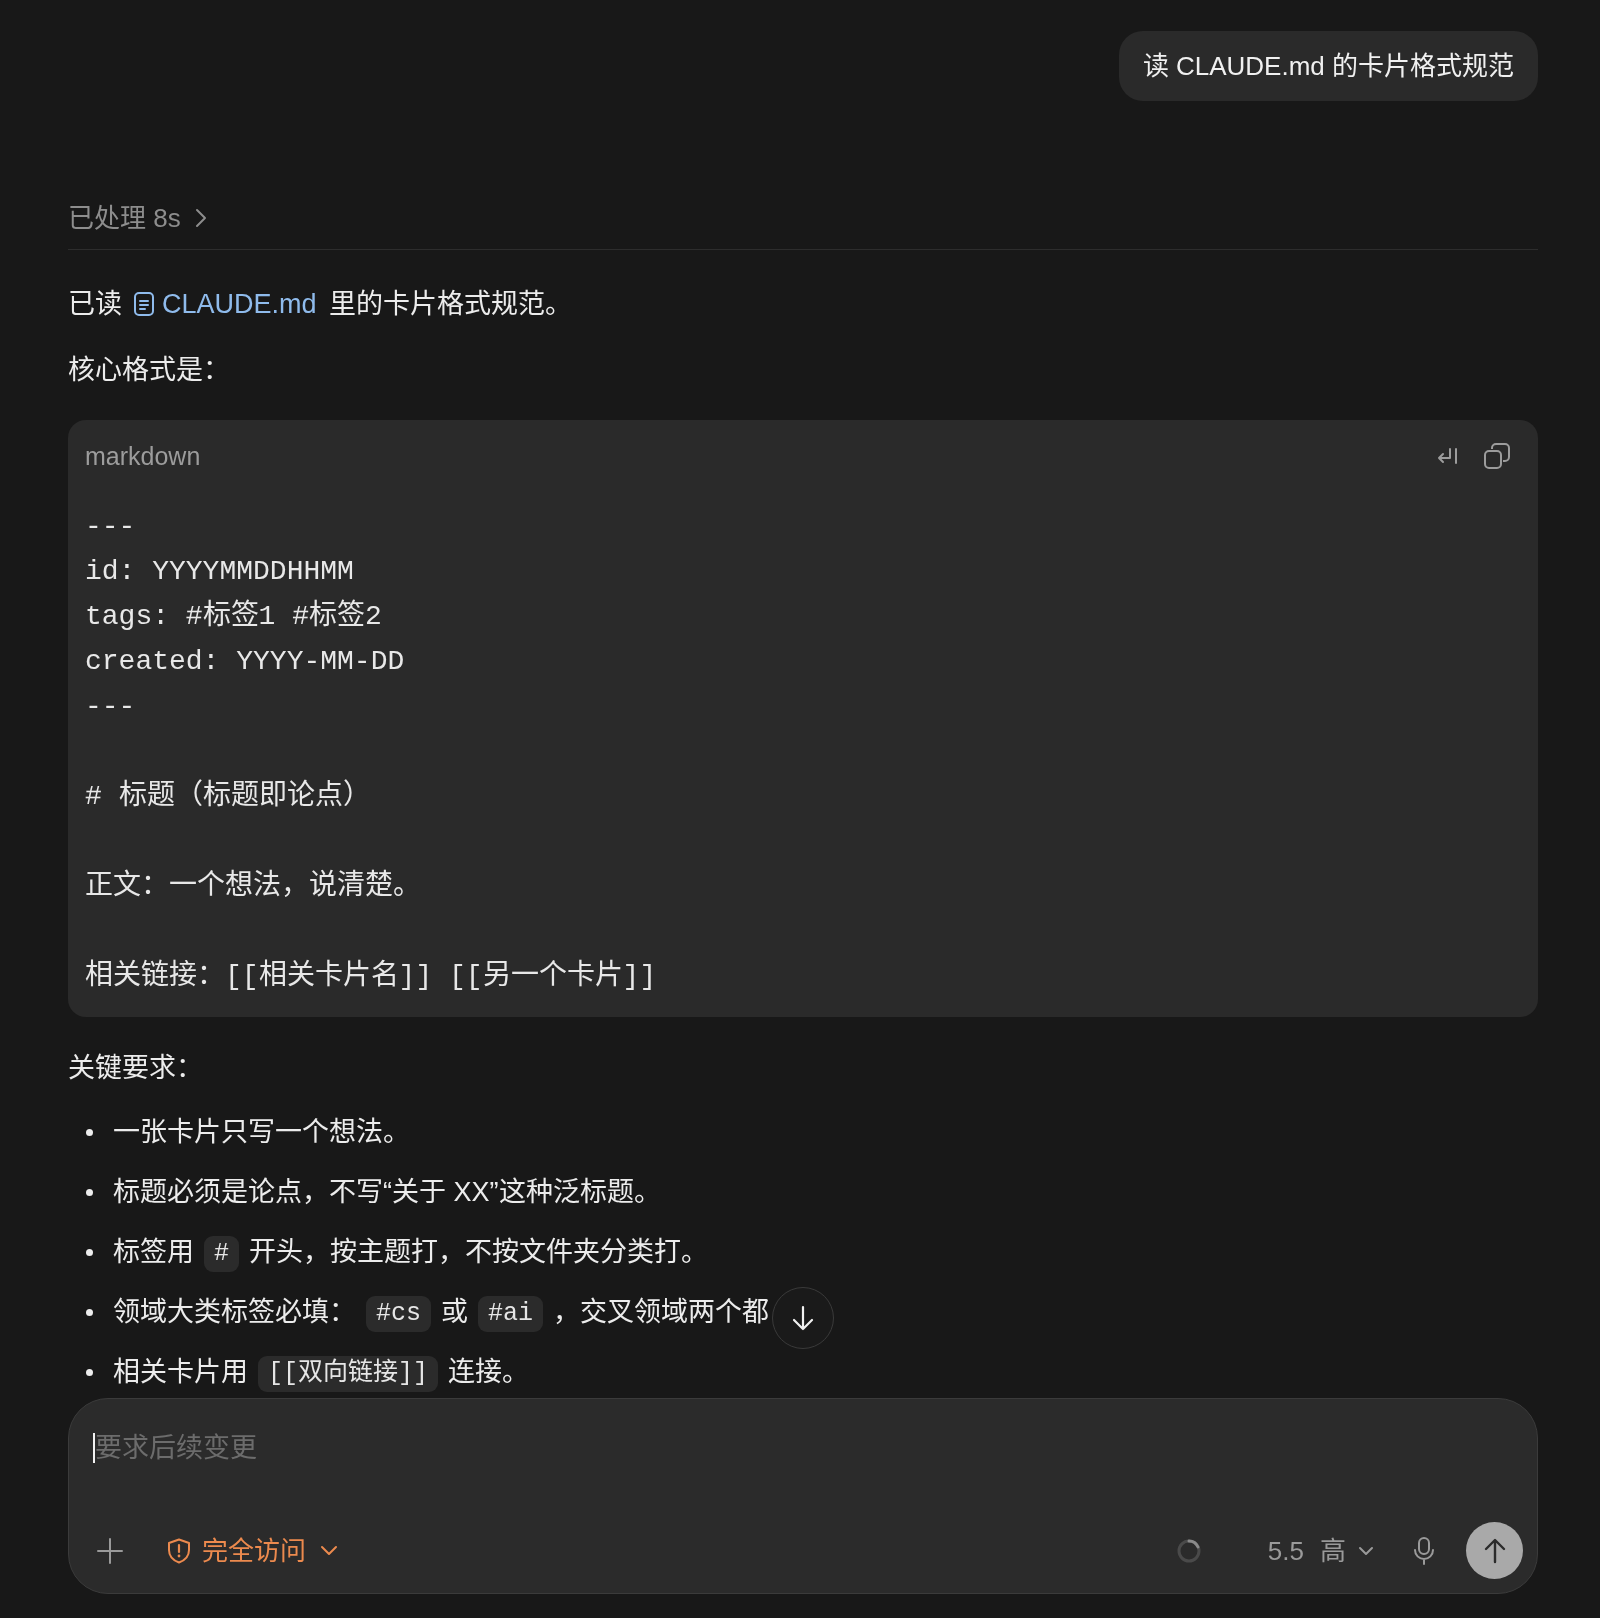 This screenshot has width=1600, height=1618. Describe the element at coordinates (1328, 66) in the screenshot. I see `user-message-bubble: 读 CLAUDE.md 的卡片格式规范` at that location.